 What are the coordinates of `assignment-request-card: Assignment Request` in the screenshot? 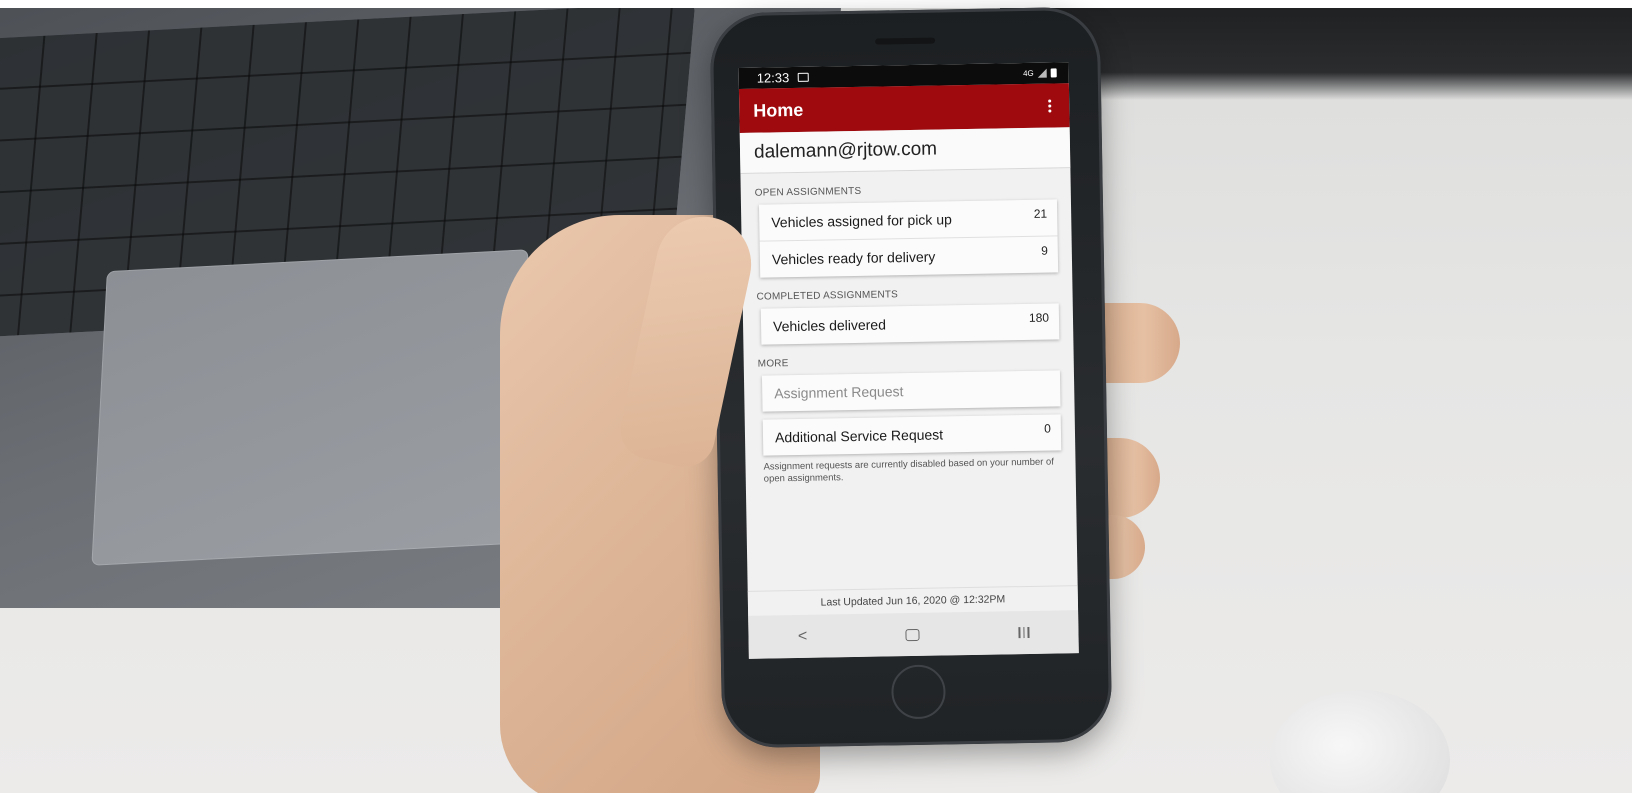 It's located at (911, 391).